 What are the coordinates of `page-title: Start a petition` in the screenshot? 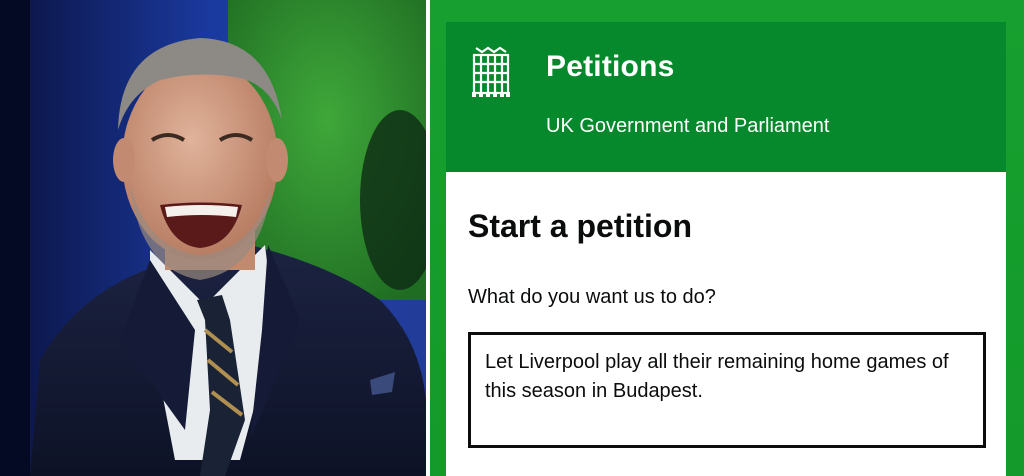 It's located at (580, 226).